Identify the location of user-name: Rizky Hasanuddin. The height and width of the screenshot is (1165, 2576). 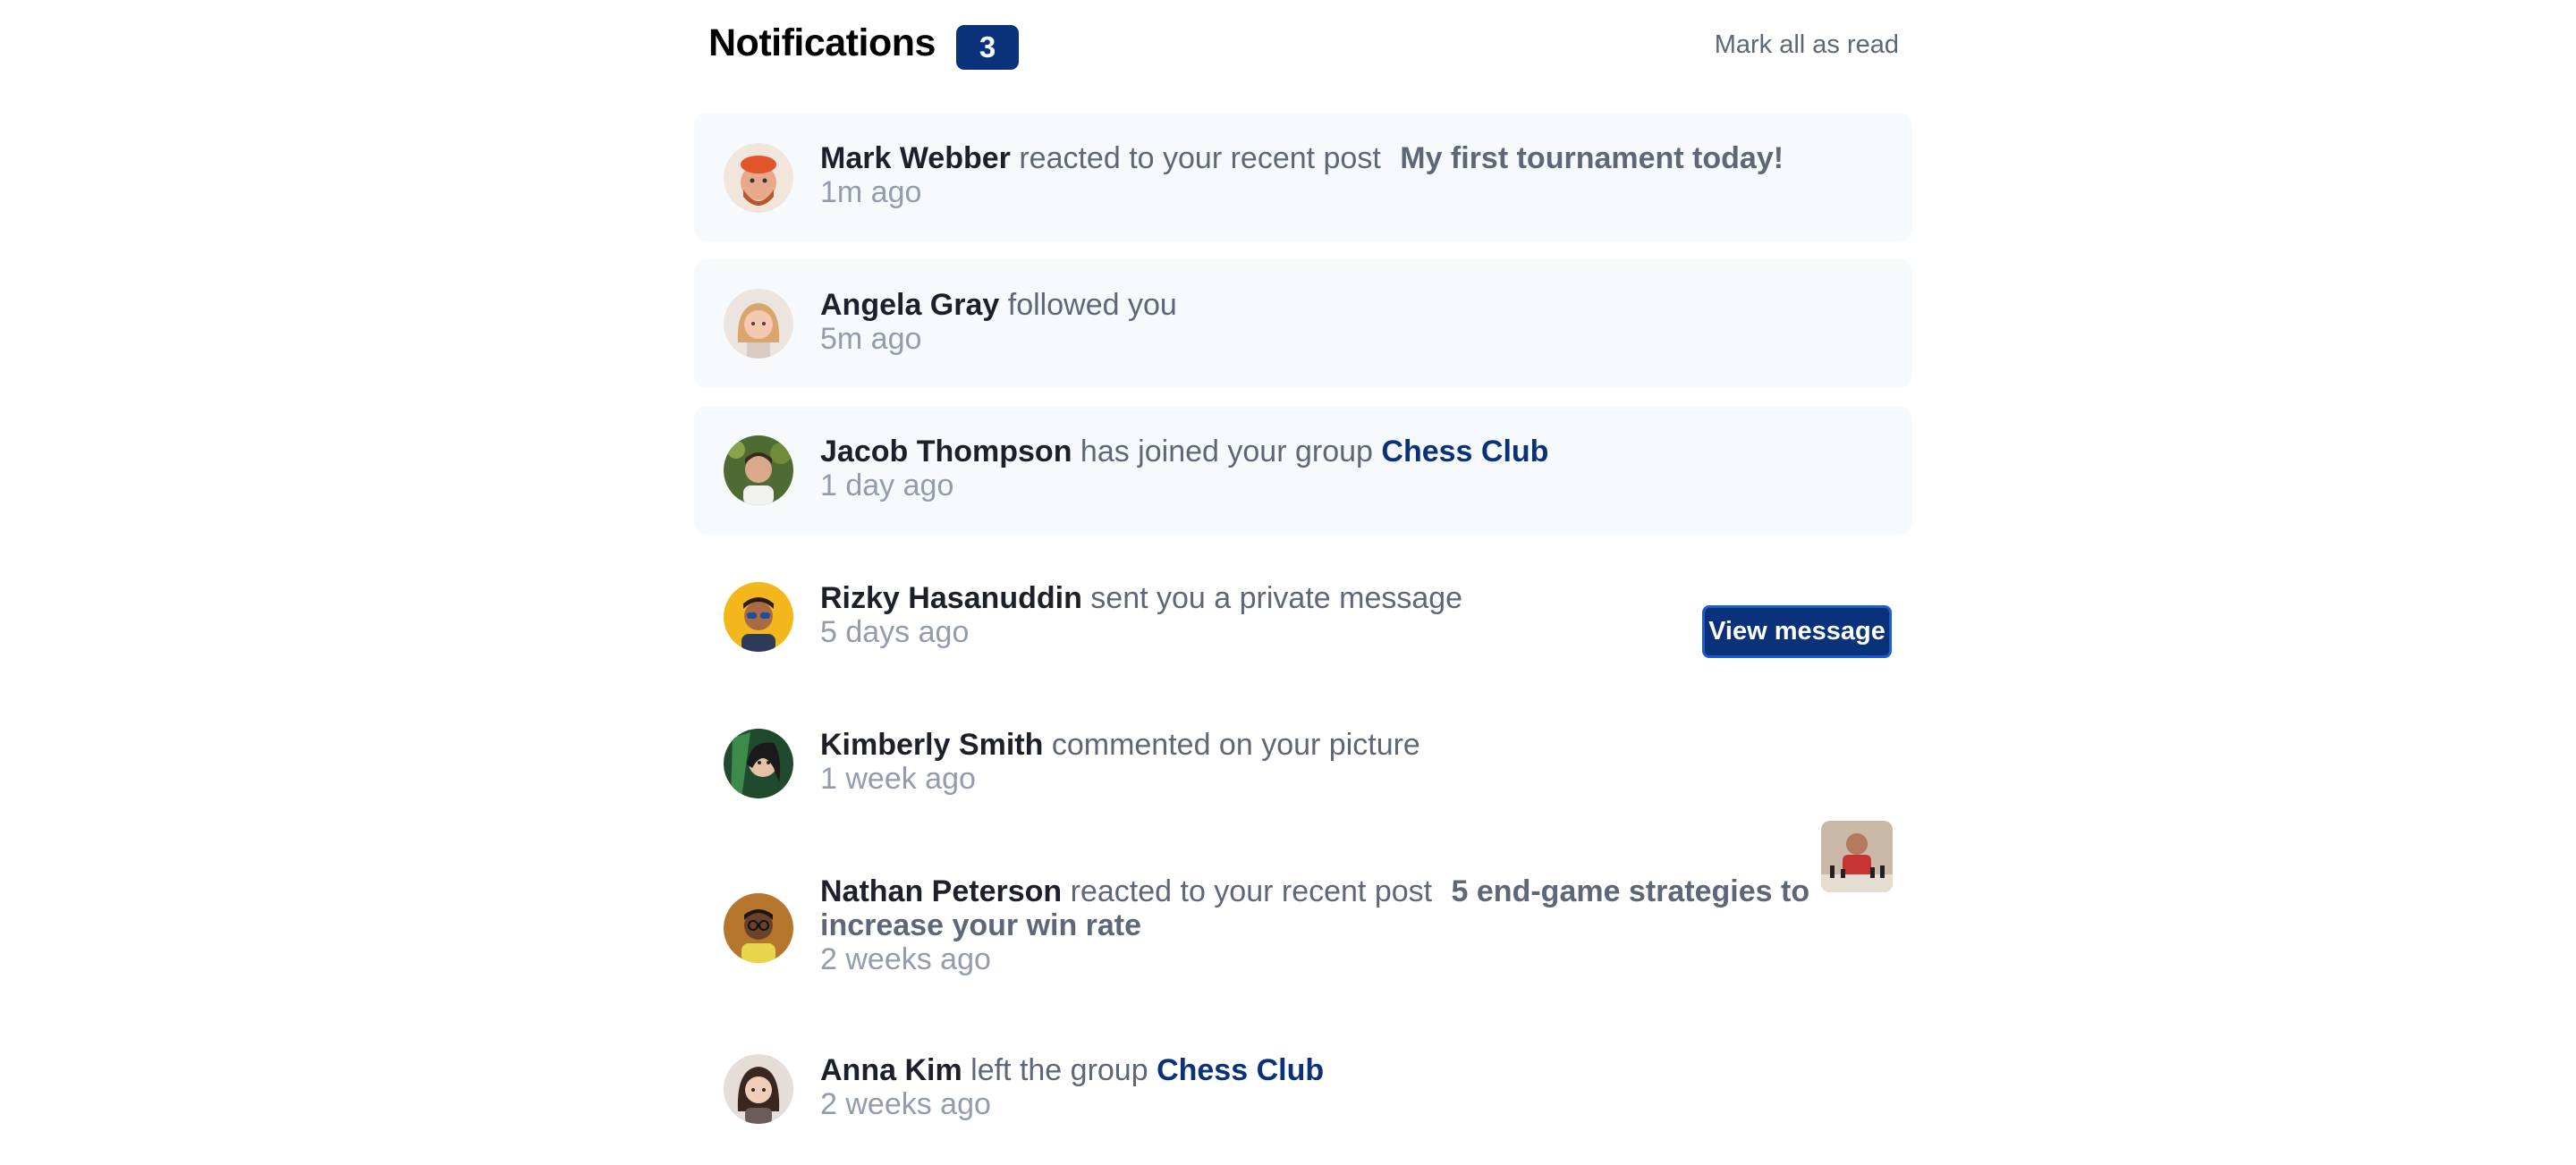
(951, 598).